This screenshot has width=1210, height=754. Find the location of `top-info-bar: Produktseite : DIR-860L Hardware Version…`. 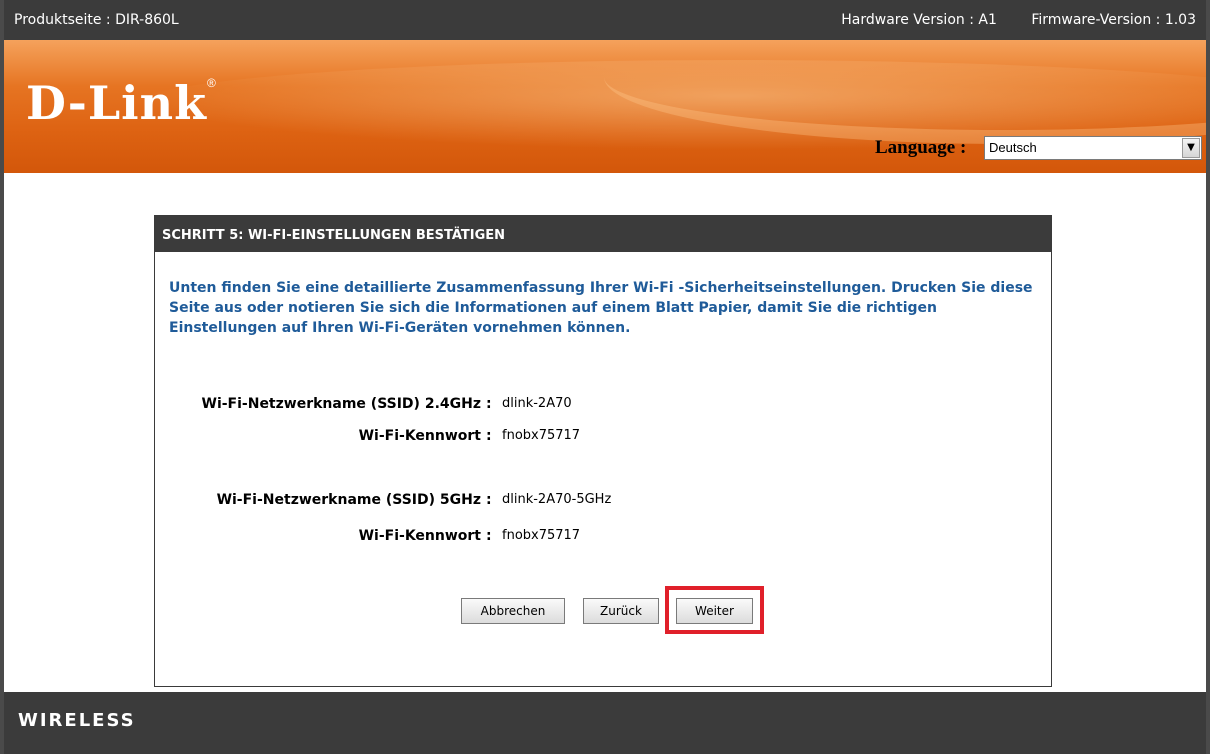

top-info-bar: Produktseite : DIR-860L Hardware Version… is located at coordinates (605, 20).